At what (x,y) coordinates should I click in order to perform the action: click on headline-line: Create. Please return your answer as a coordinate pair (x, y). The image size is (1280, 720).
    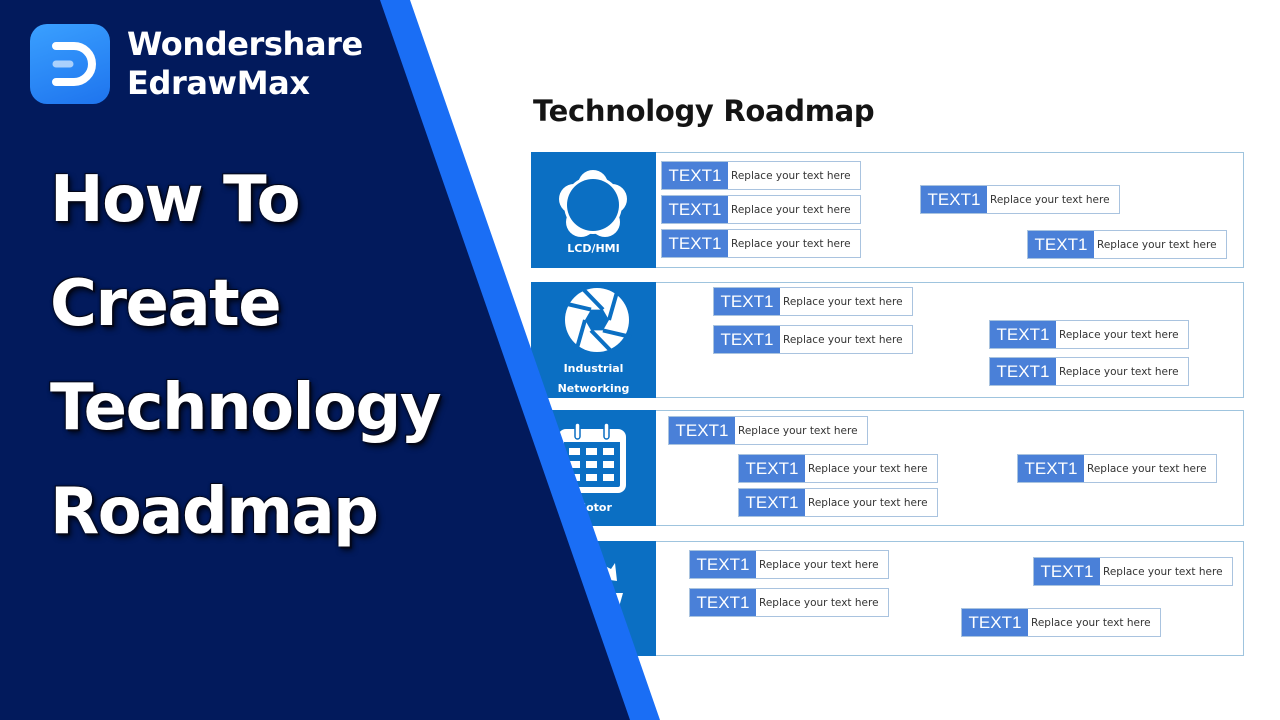
    Looking at the image, I should click on (166, 304).